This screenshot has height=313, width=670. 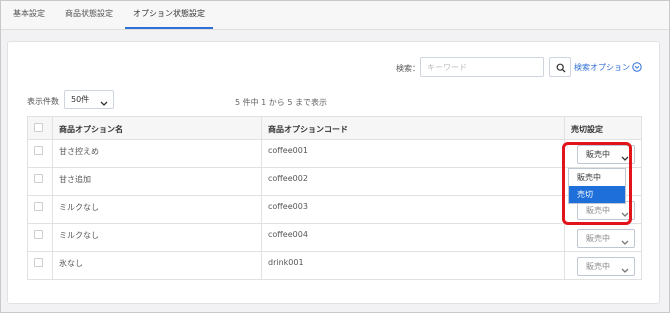 What do you see at coordinates (157, 153) in the screenshot?
I see `option-name-cell: 甘さ控えめ` at bounding box center [157, 153].